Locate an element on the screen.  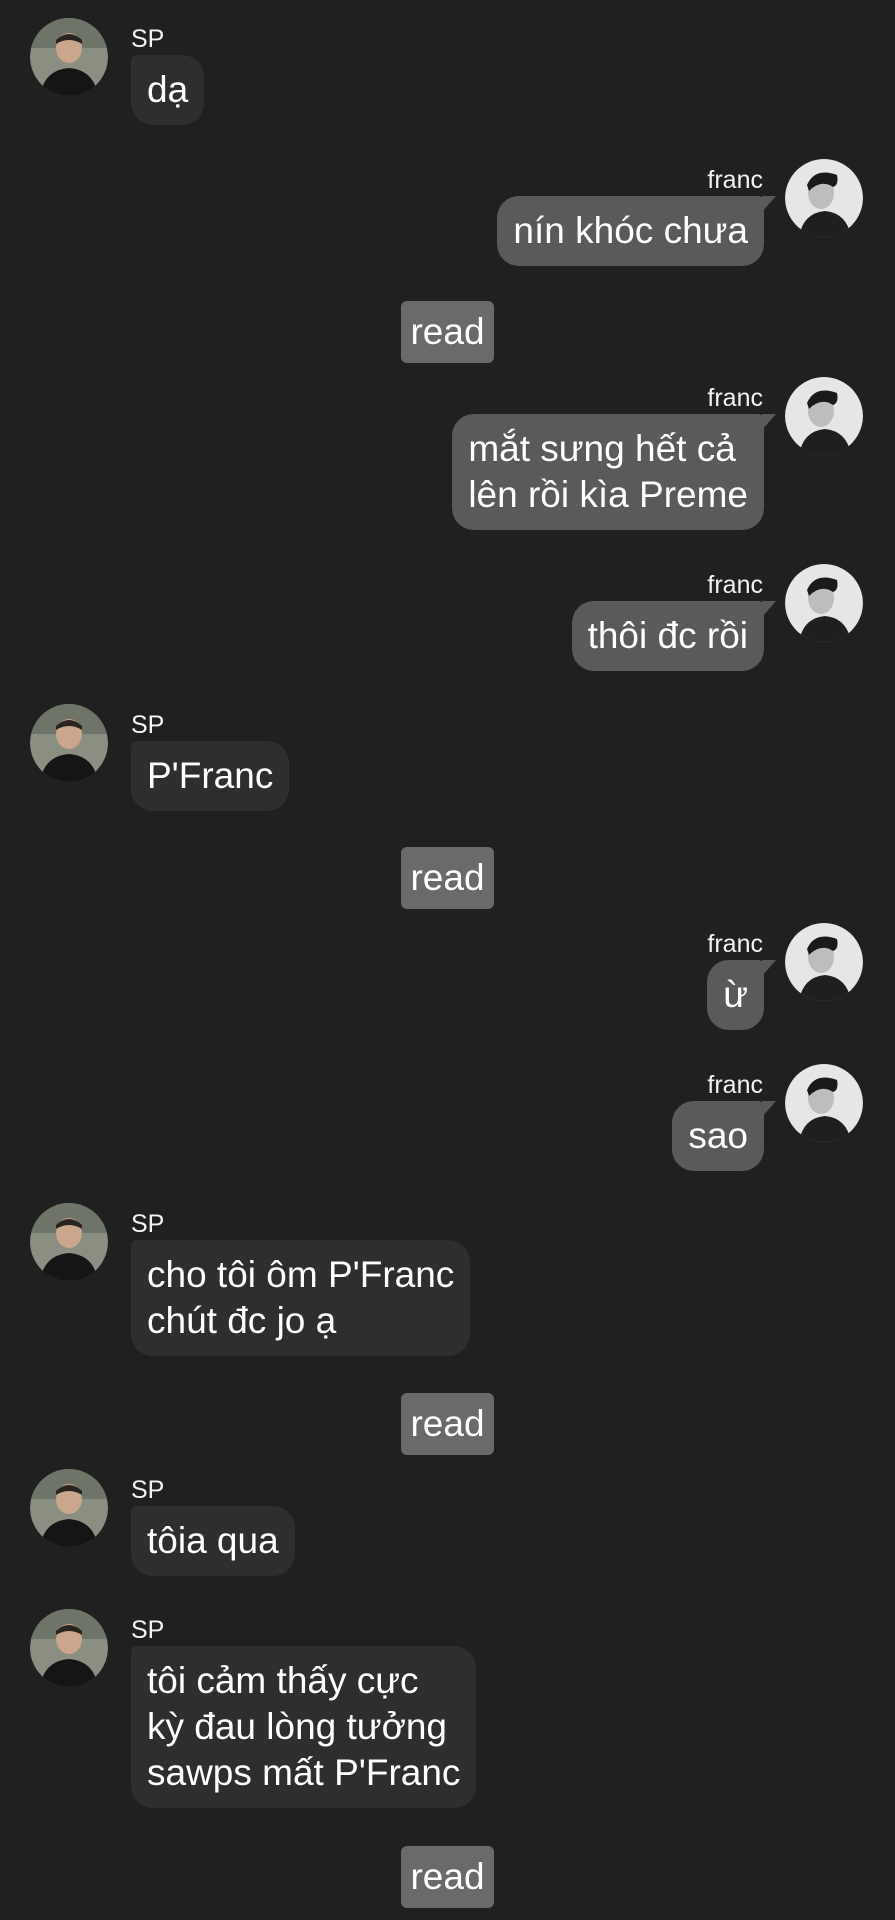
outgoing-message-bubble: thôi đc rồi is located at coordinates (674, 636).